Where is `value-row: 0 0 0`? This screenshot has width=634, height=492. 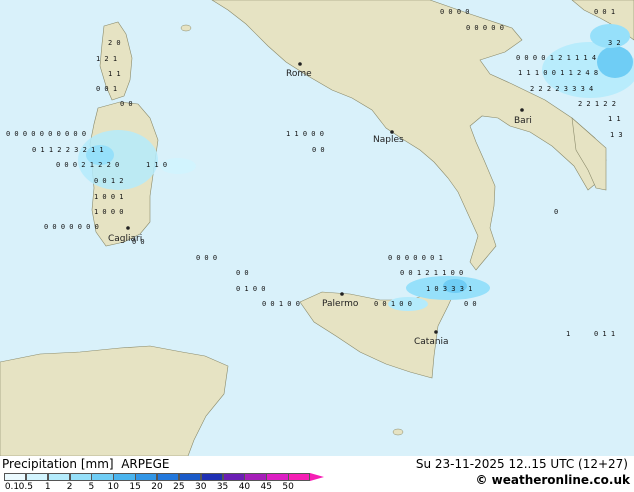 value-row: 0 0 0 is located at coordinates (206, 258).